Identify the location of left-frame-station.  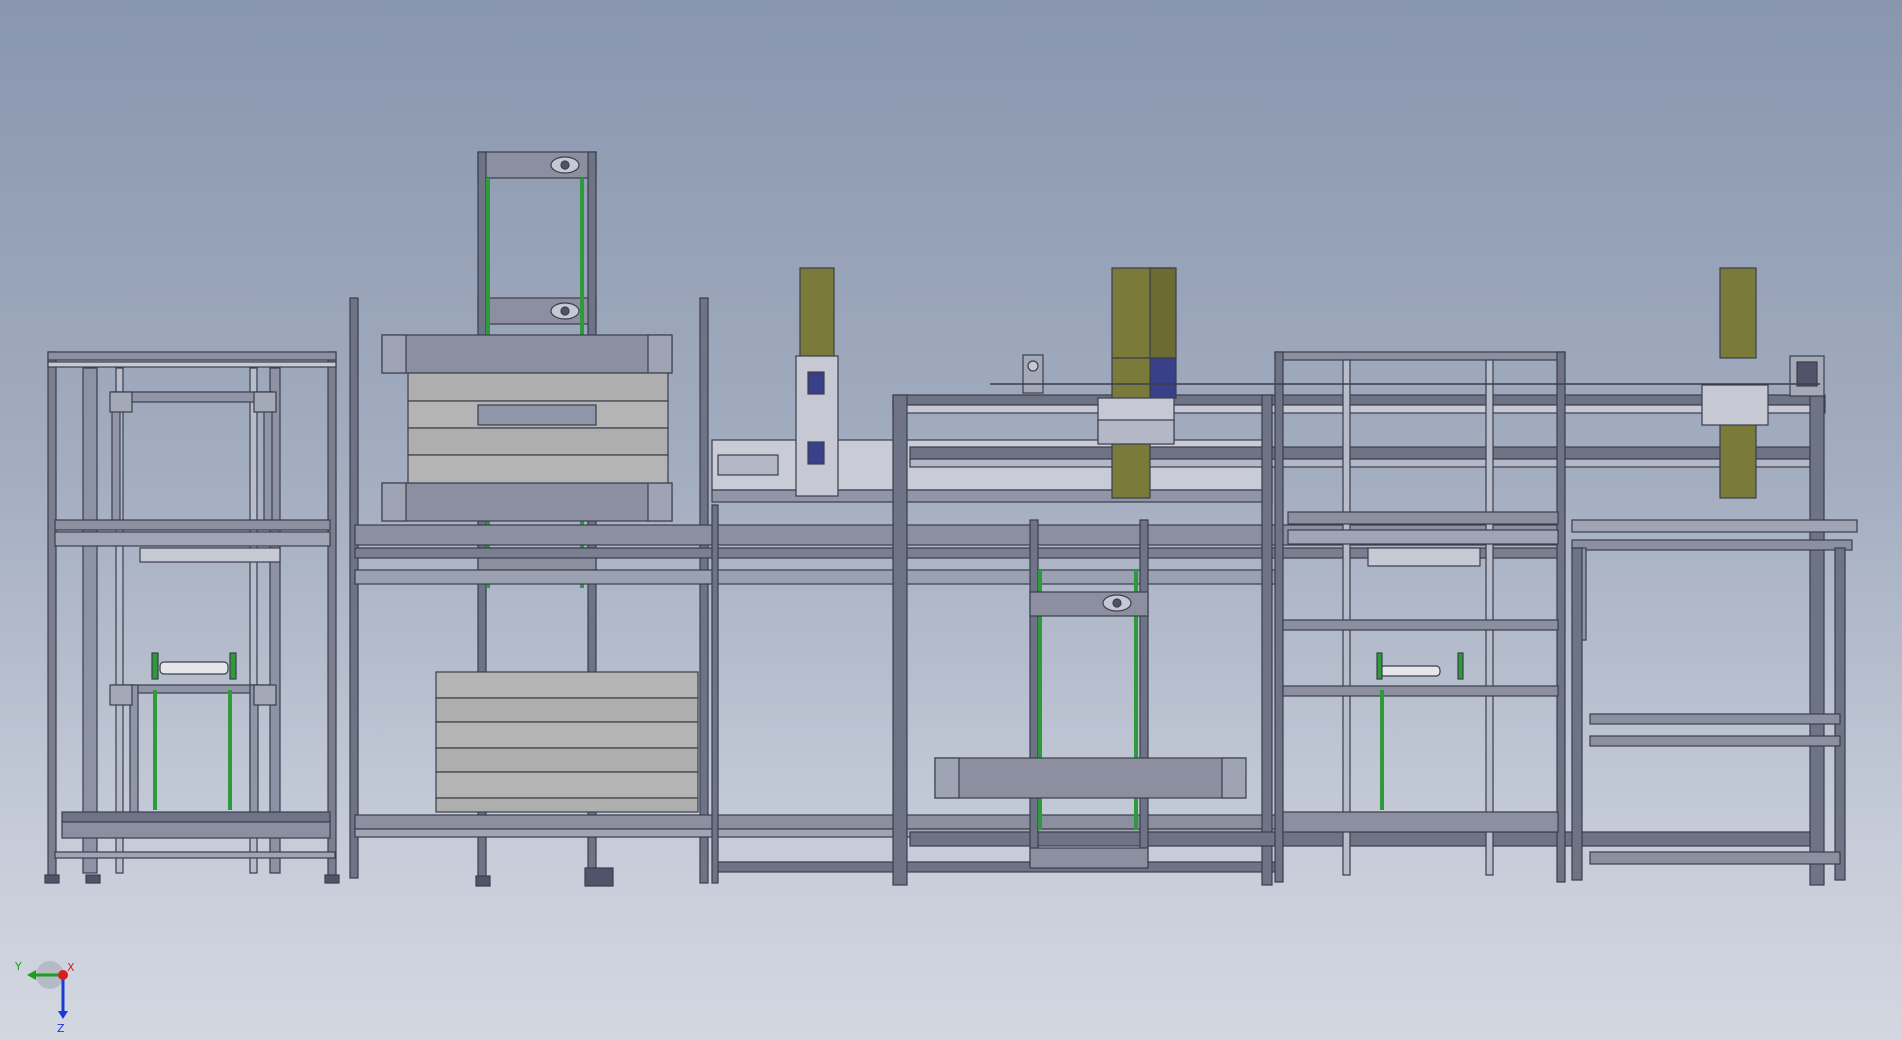
(192, 617).